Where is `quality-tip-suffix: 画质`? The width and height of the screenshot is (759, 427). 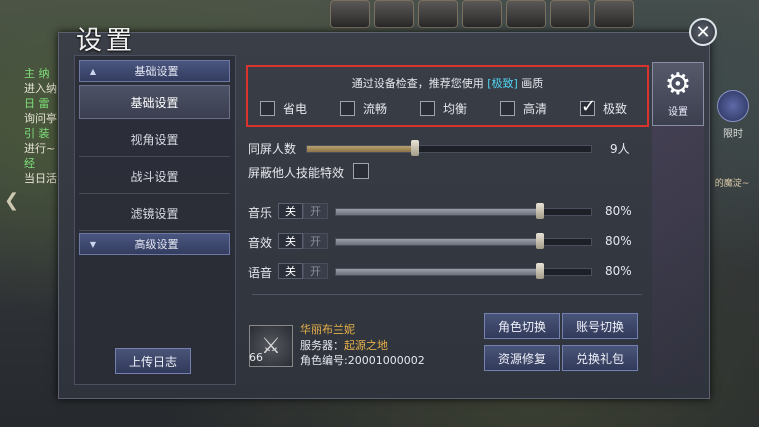
quality-tip-suffix: 画质 is located at coordinates (532, 83).